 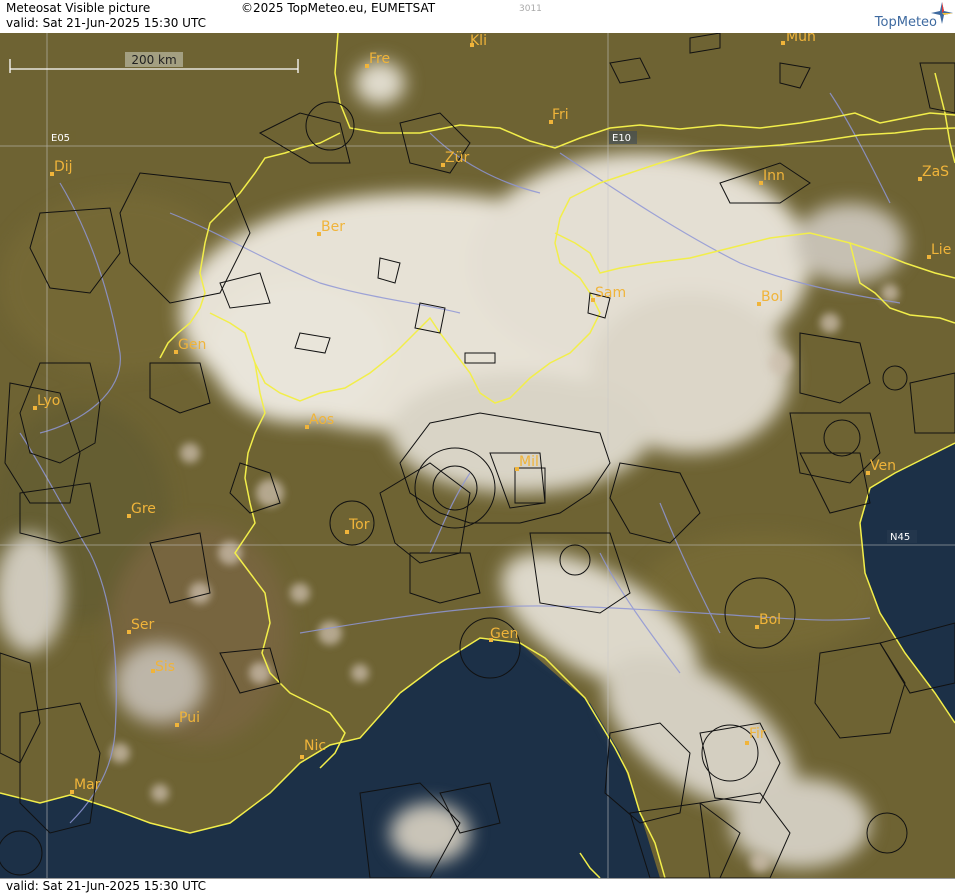 What do you see at coordinates (530, 9) in the screenshot?
I see `image-code: 3011` at bounding box center [530, 9].